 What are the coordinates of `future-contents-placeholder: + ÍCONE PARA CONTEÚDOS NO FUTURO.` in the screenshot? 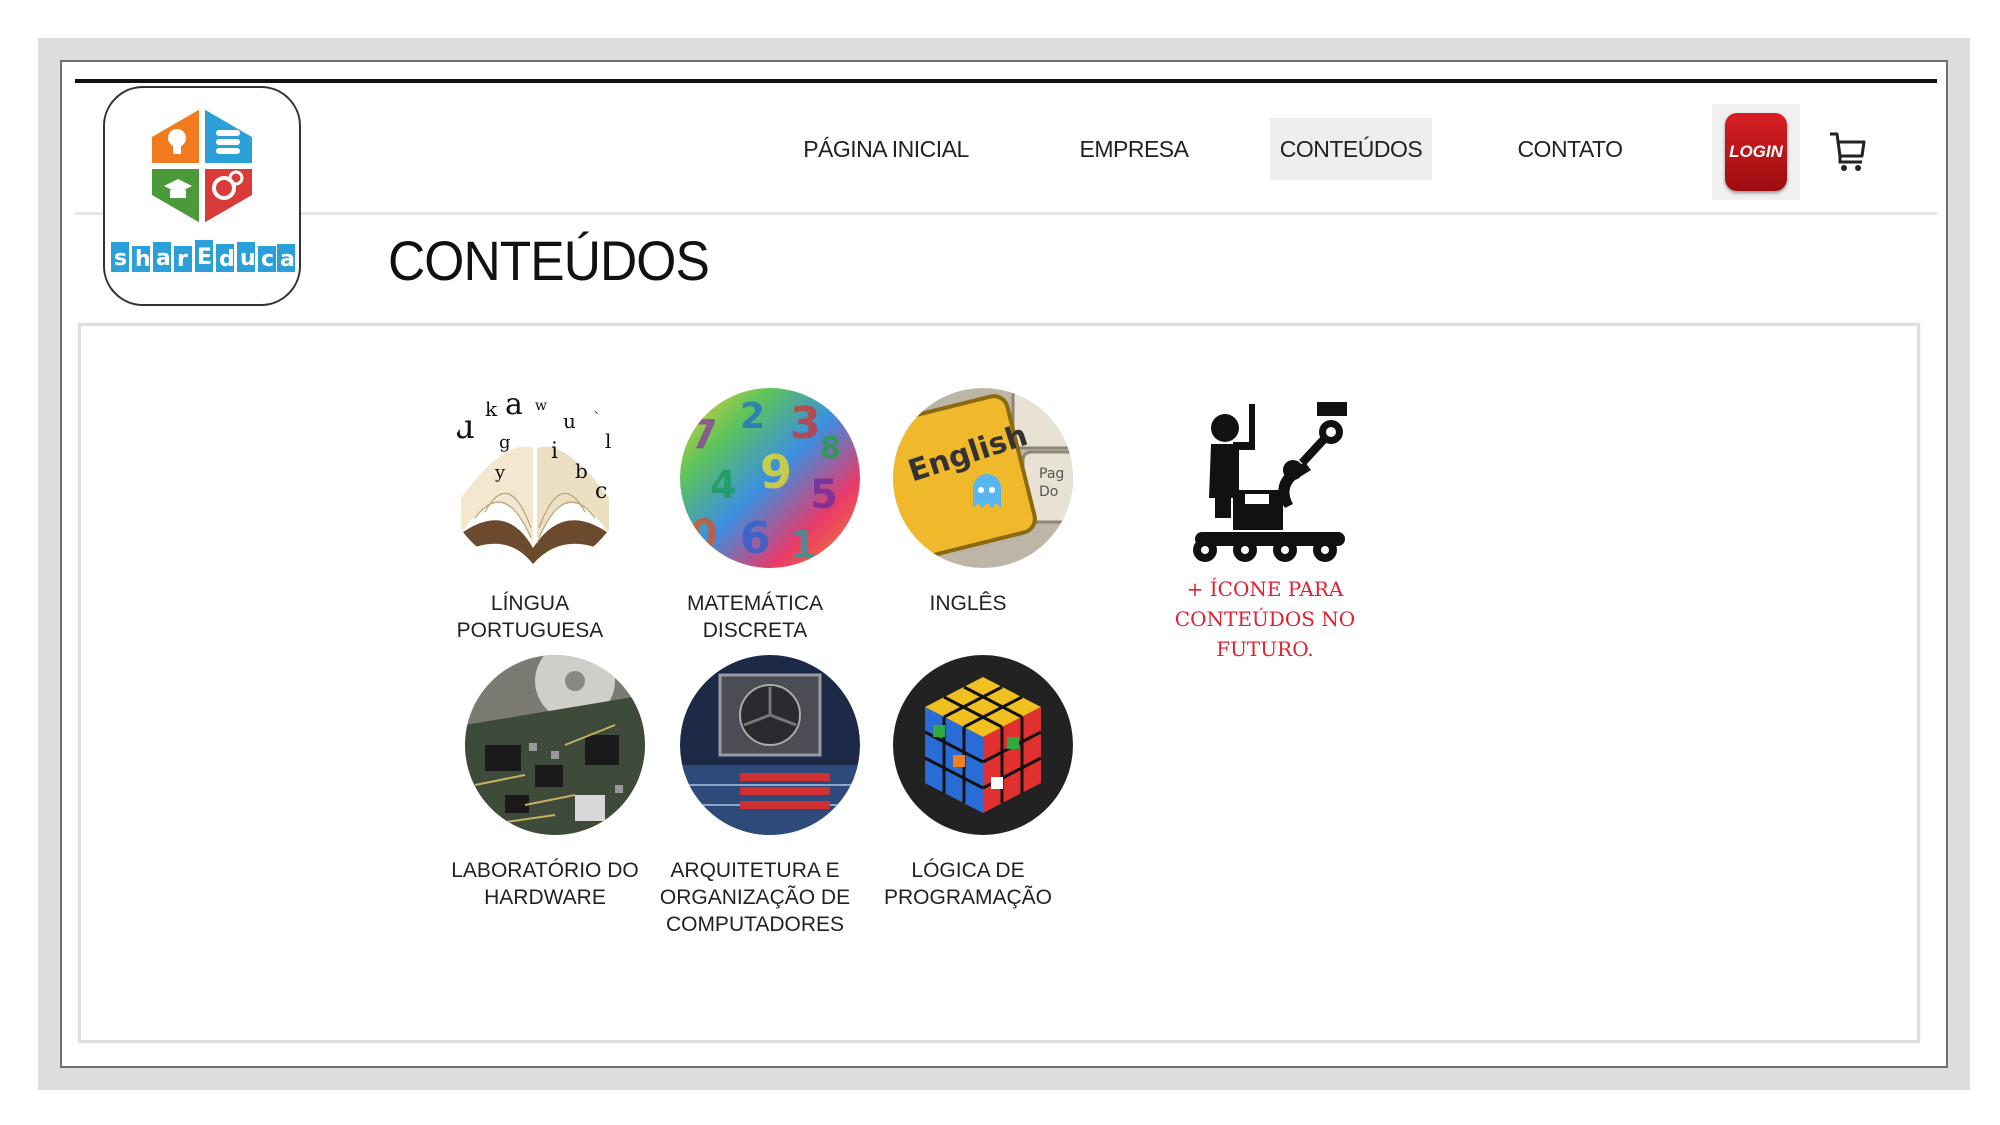 It's located at (1265, 531).